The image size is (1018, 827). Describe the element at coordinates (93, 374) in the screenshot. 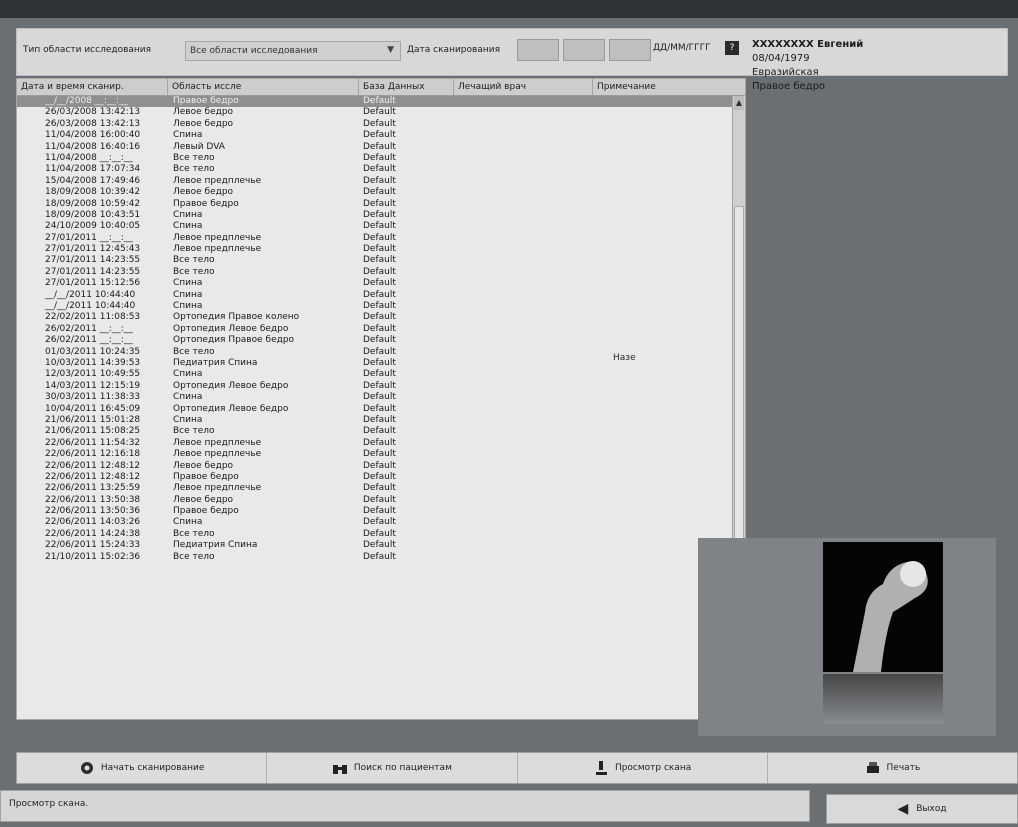

I see `cell-datetime: 12/03/2011 10:49:55` at that location.